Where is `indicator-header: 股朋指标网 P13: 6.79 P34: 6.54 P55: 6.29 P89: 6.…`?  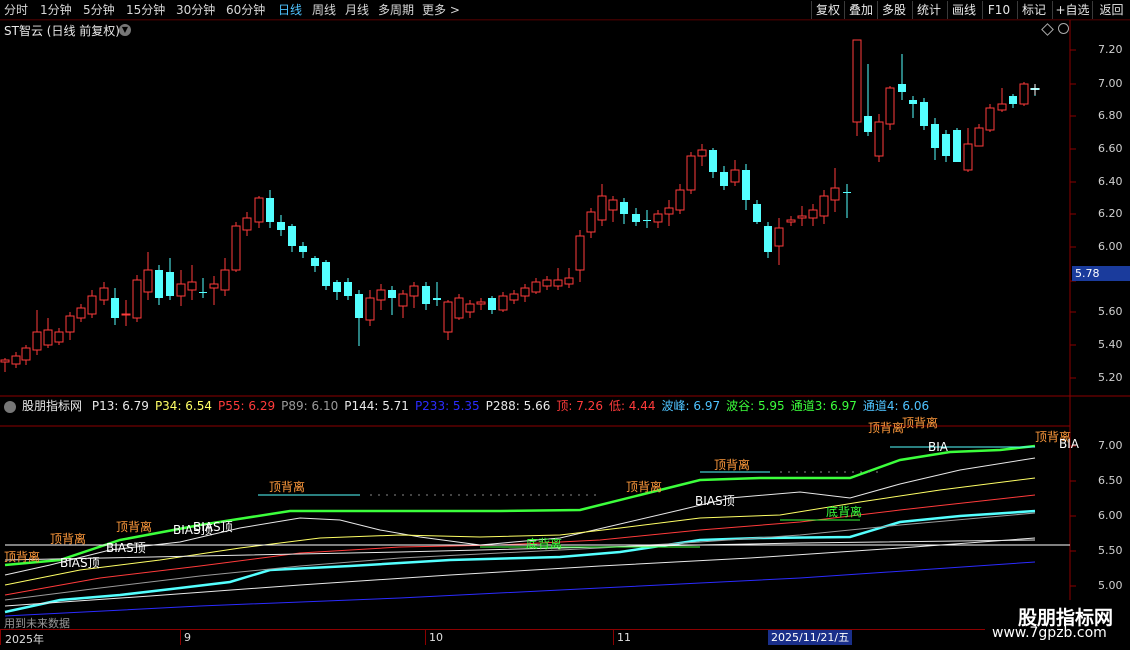
indicator-header: 股朋指标网 P13: 6.79 P34: 6.54 P55: 6.29 P89: 6.… is located at coordinates (472, 406).